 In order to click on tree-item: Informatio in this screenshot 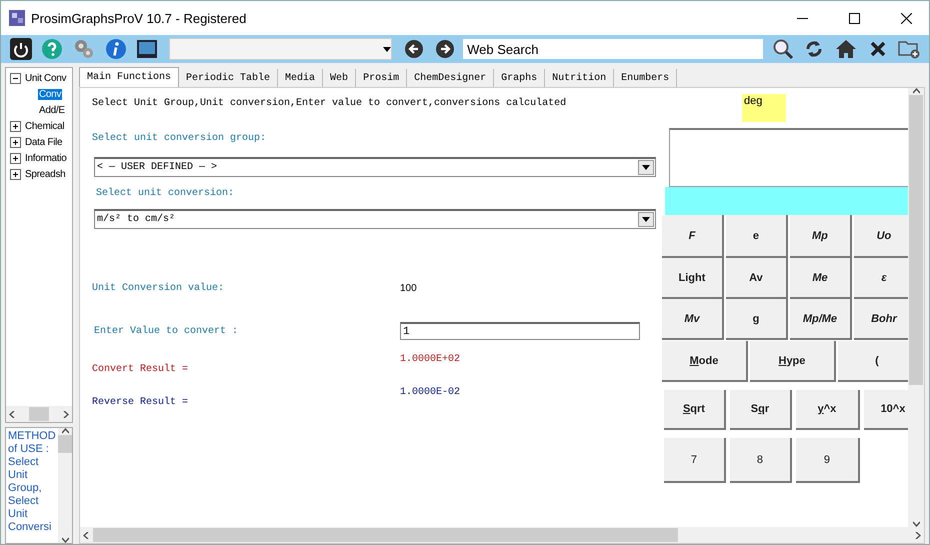, I will do `click(46, 158)`.